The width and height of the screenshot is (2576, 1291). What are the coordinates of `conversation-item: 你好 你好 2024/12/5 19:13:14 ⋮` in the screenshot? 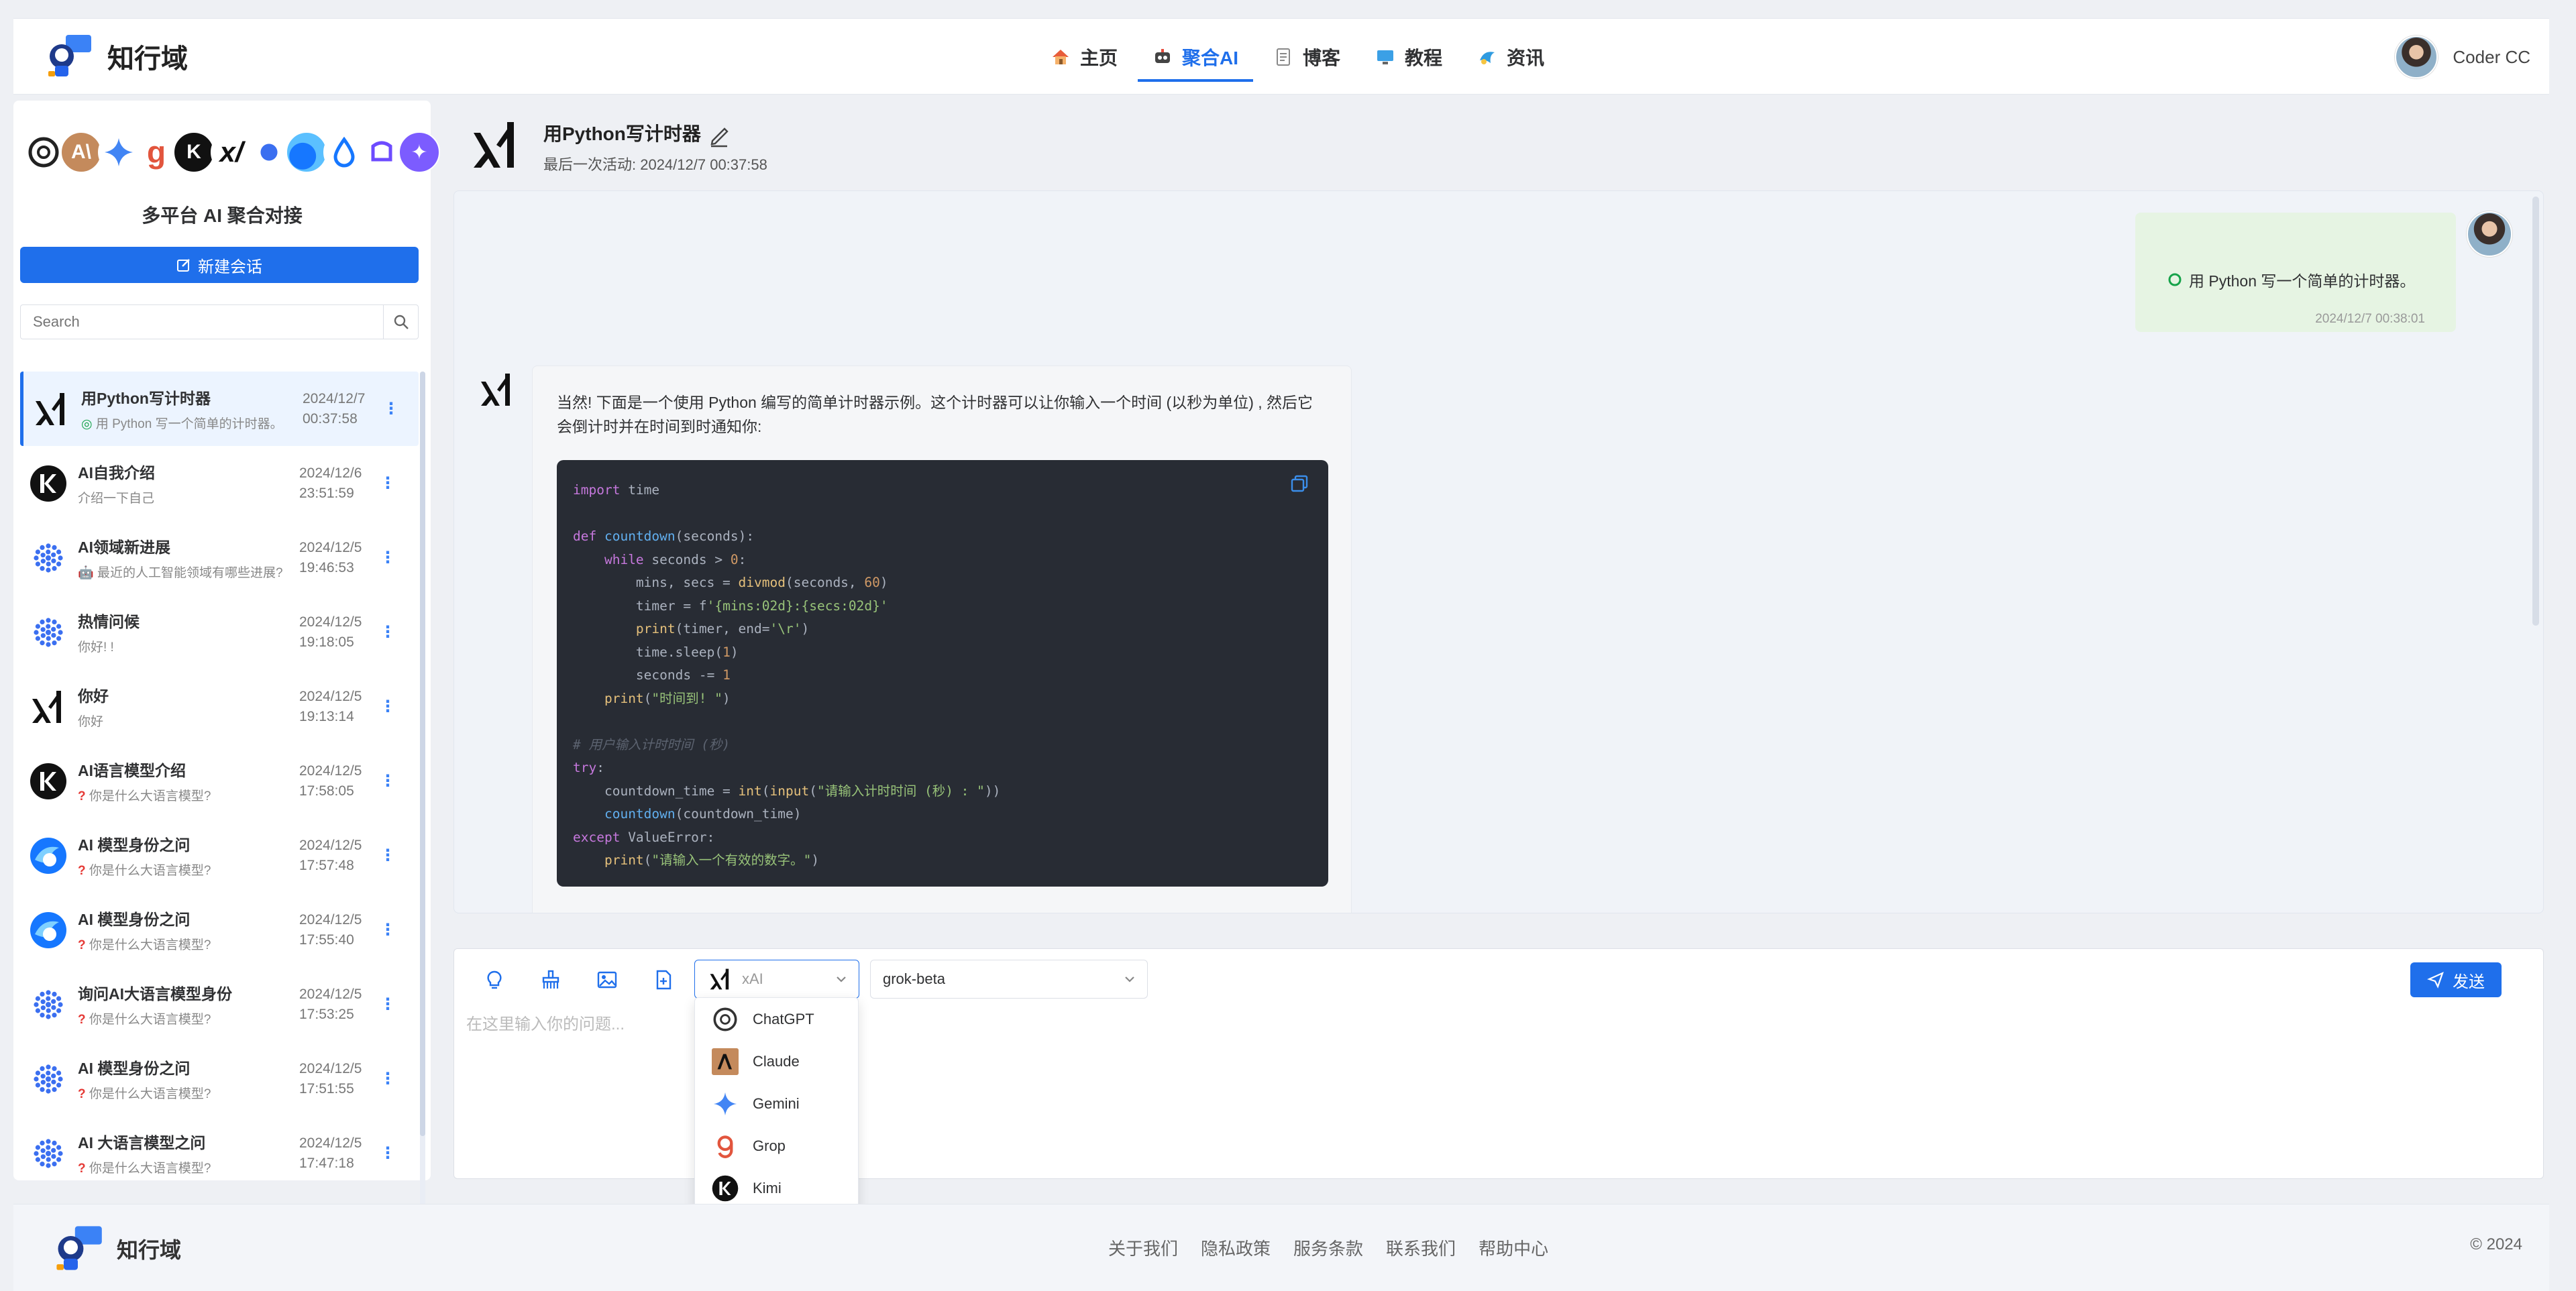 It's located at (219, 706).